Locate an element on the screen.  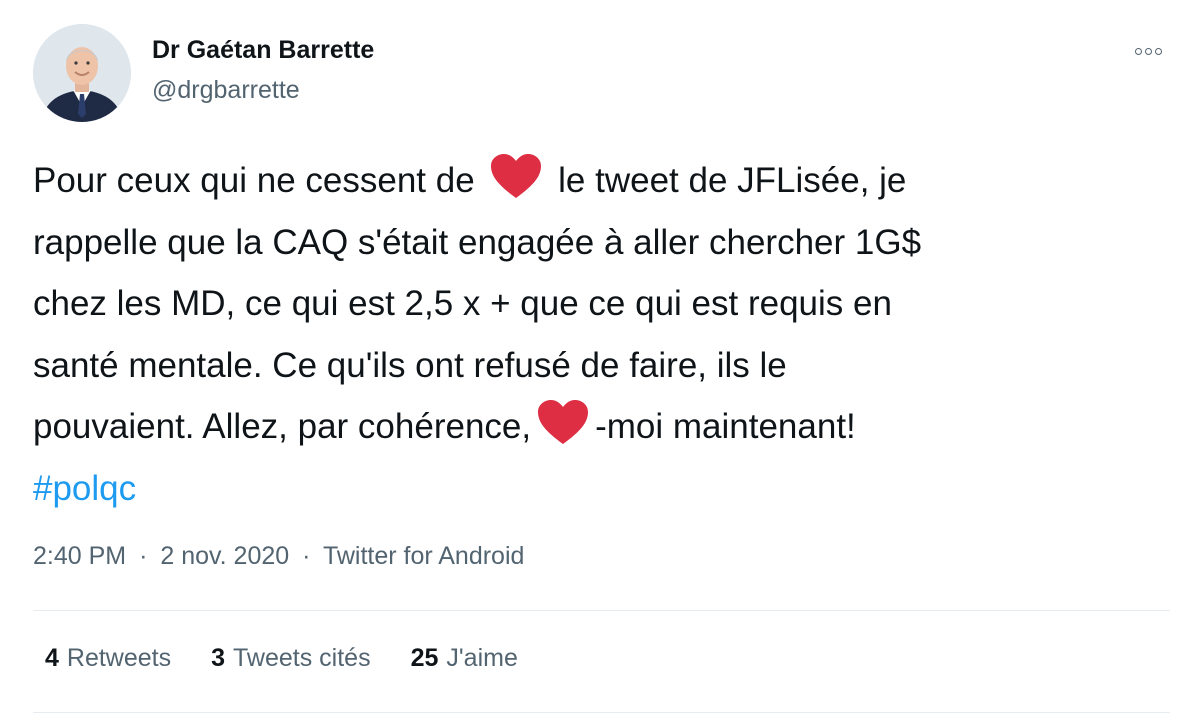
quote-tweets-stat: 3 Tweets cités is located at coordinates (290, 658).